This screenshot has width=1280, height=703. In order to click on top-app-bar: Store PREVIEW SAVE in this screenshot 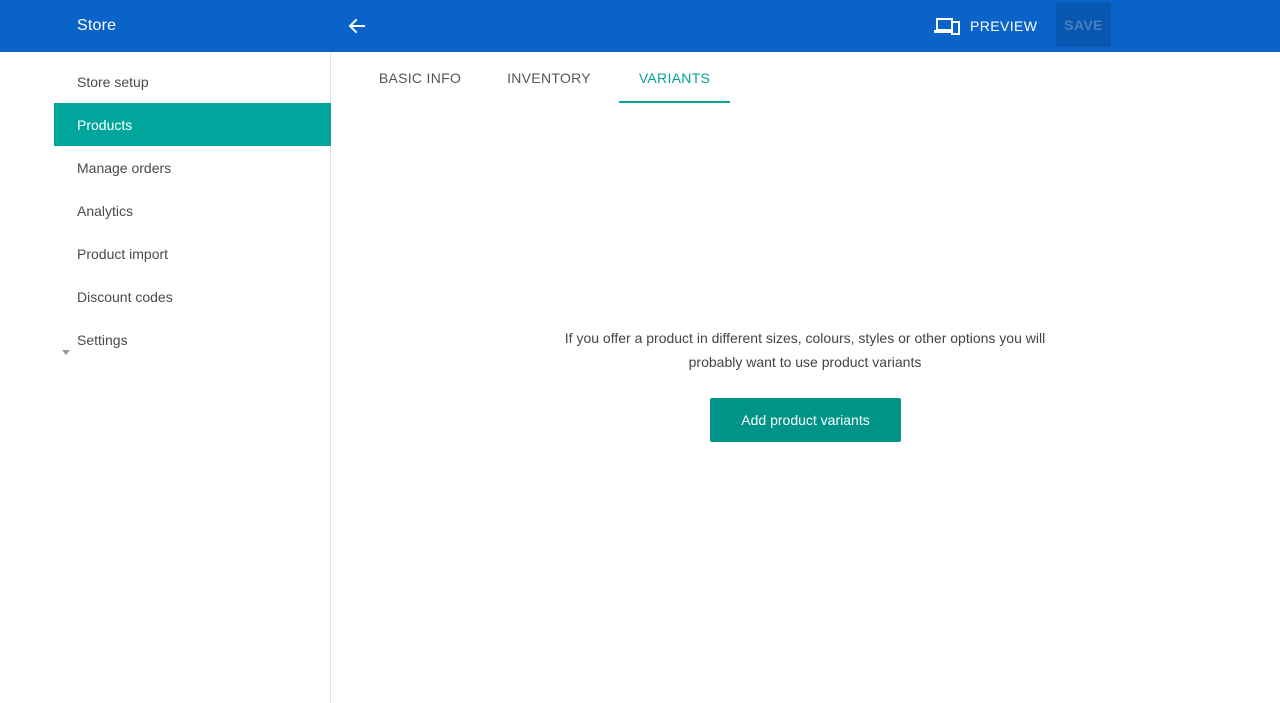, I will do `click(640, 26)`.